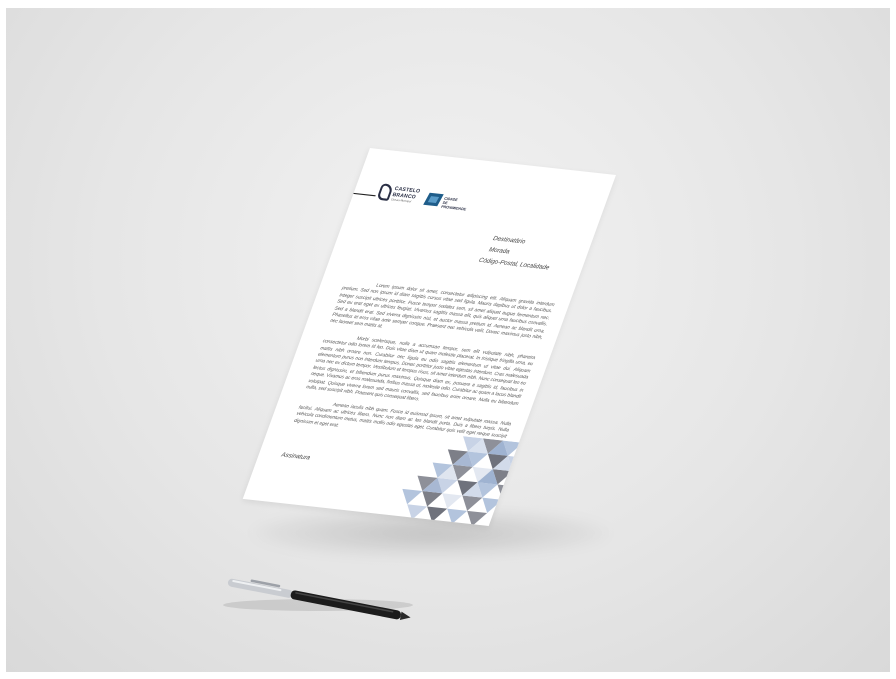 The width and height of the screenshot is (896, 679). What do you see at coordinates (405, 615) in the screenshot?
I see `pen-tip` at bounding box center [405, 615].